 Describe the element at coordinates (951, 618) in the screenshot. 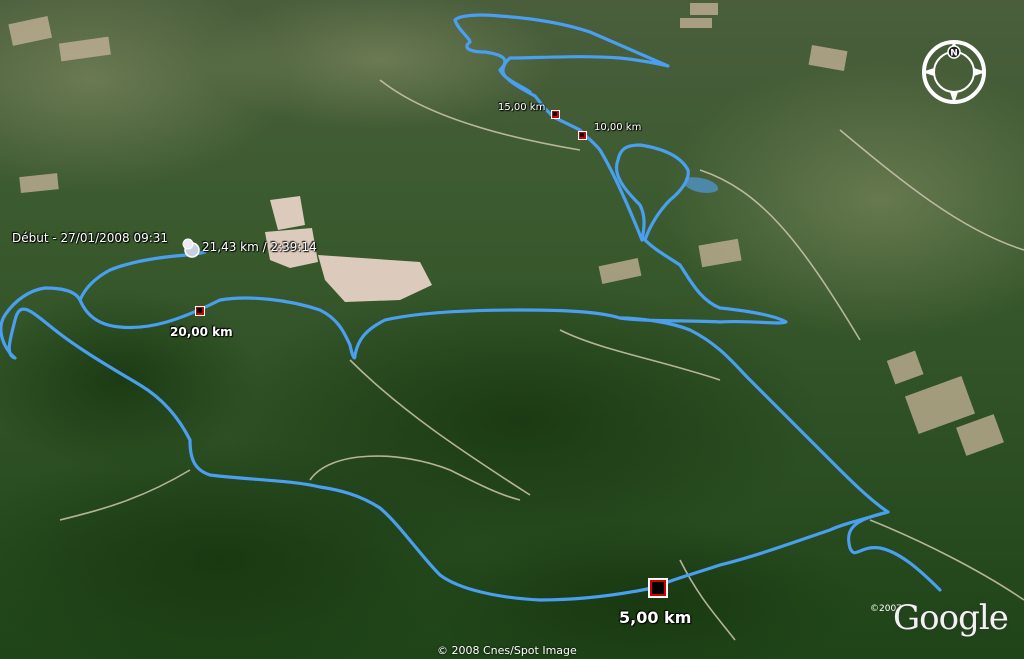

I see `google-logo: Google` at that location.